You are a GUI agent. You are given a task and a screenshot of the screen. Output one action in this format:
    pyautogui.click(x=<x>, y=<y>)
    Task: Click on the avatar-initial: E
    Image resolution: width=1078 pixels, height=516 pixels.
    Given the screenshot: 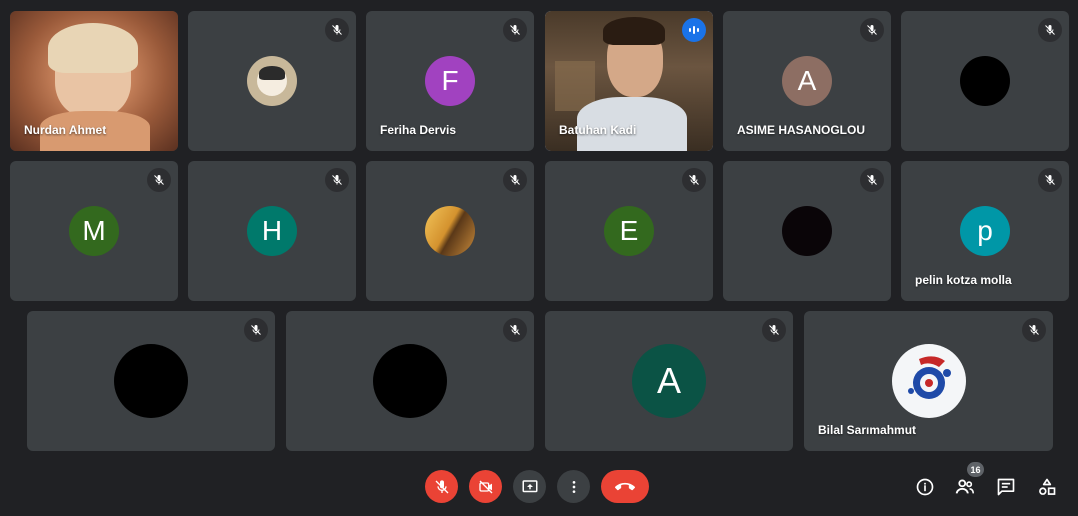 What is the action you would take?
    pyautogui.click(x=629, y=230)
    